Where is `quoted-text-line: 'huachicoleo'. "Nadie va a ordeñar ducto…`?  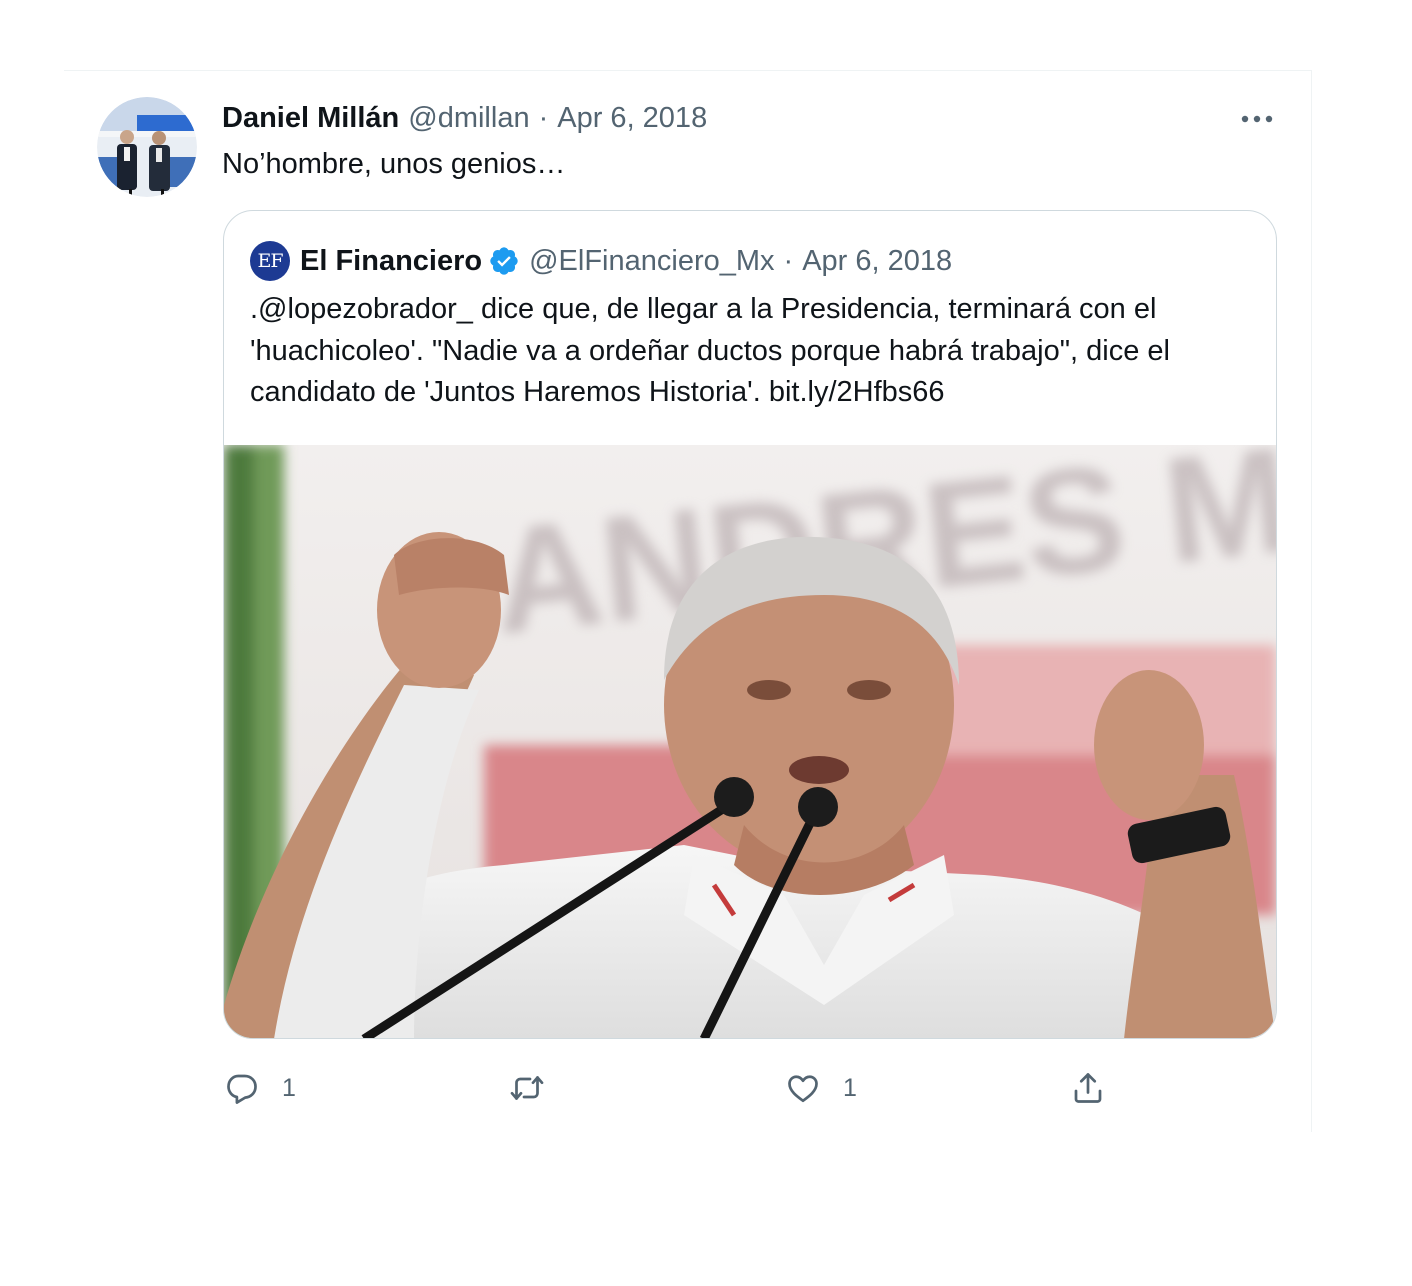 quoted-text-line: 'huachicoleo'. "Nadie va a ordeñar ducto… is located at coordinates (710, 350).